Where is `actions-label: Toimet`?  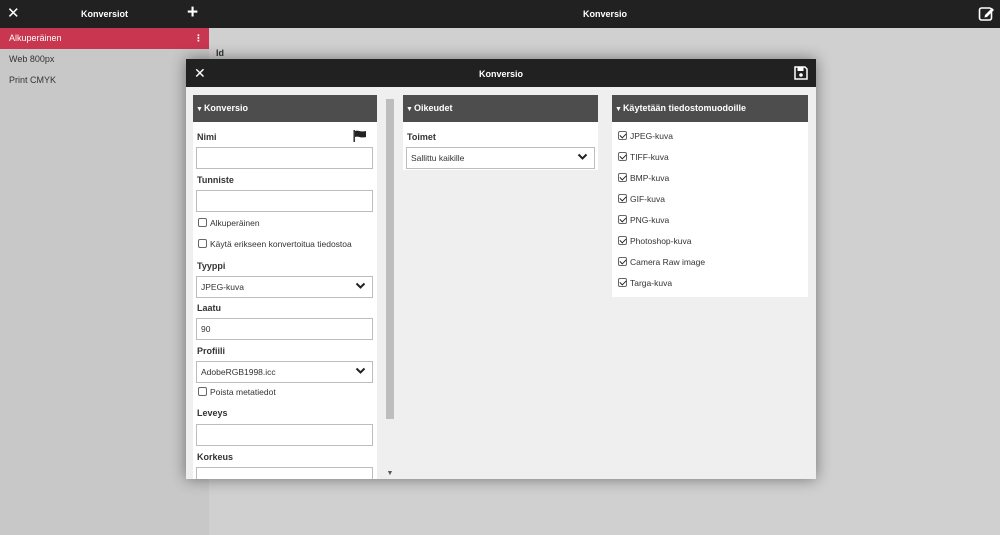 actions-label: Toimet is located at coordinates (421, 137).